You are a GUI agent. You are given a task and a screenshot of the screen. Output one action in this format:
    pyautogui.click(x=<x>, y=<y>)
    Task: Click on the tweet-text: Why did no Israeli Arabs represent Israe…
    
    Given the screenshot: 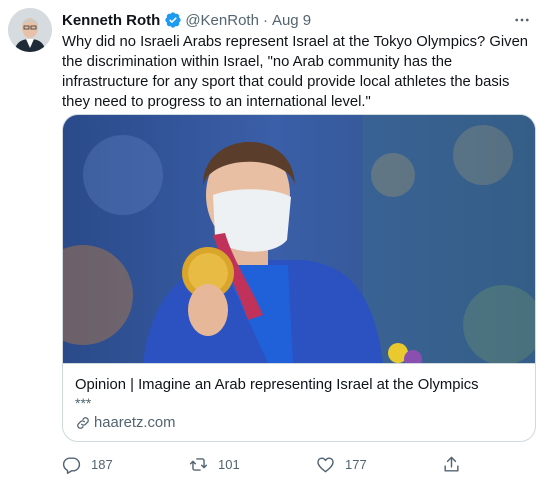 What is the action you would take?
    pyautogui.click(x=297, y=72)
    